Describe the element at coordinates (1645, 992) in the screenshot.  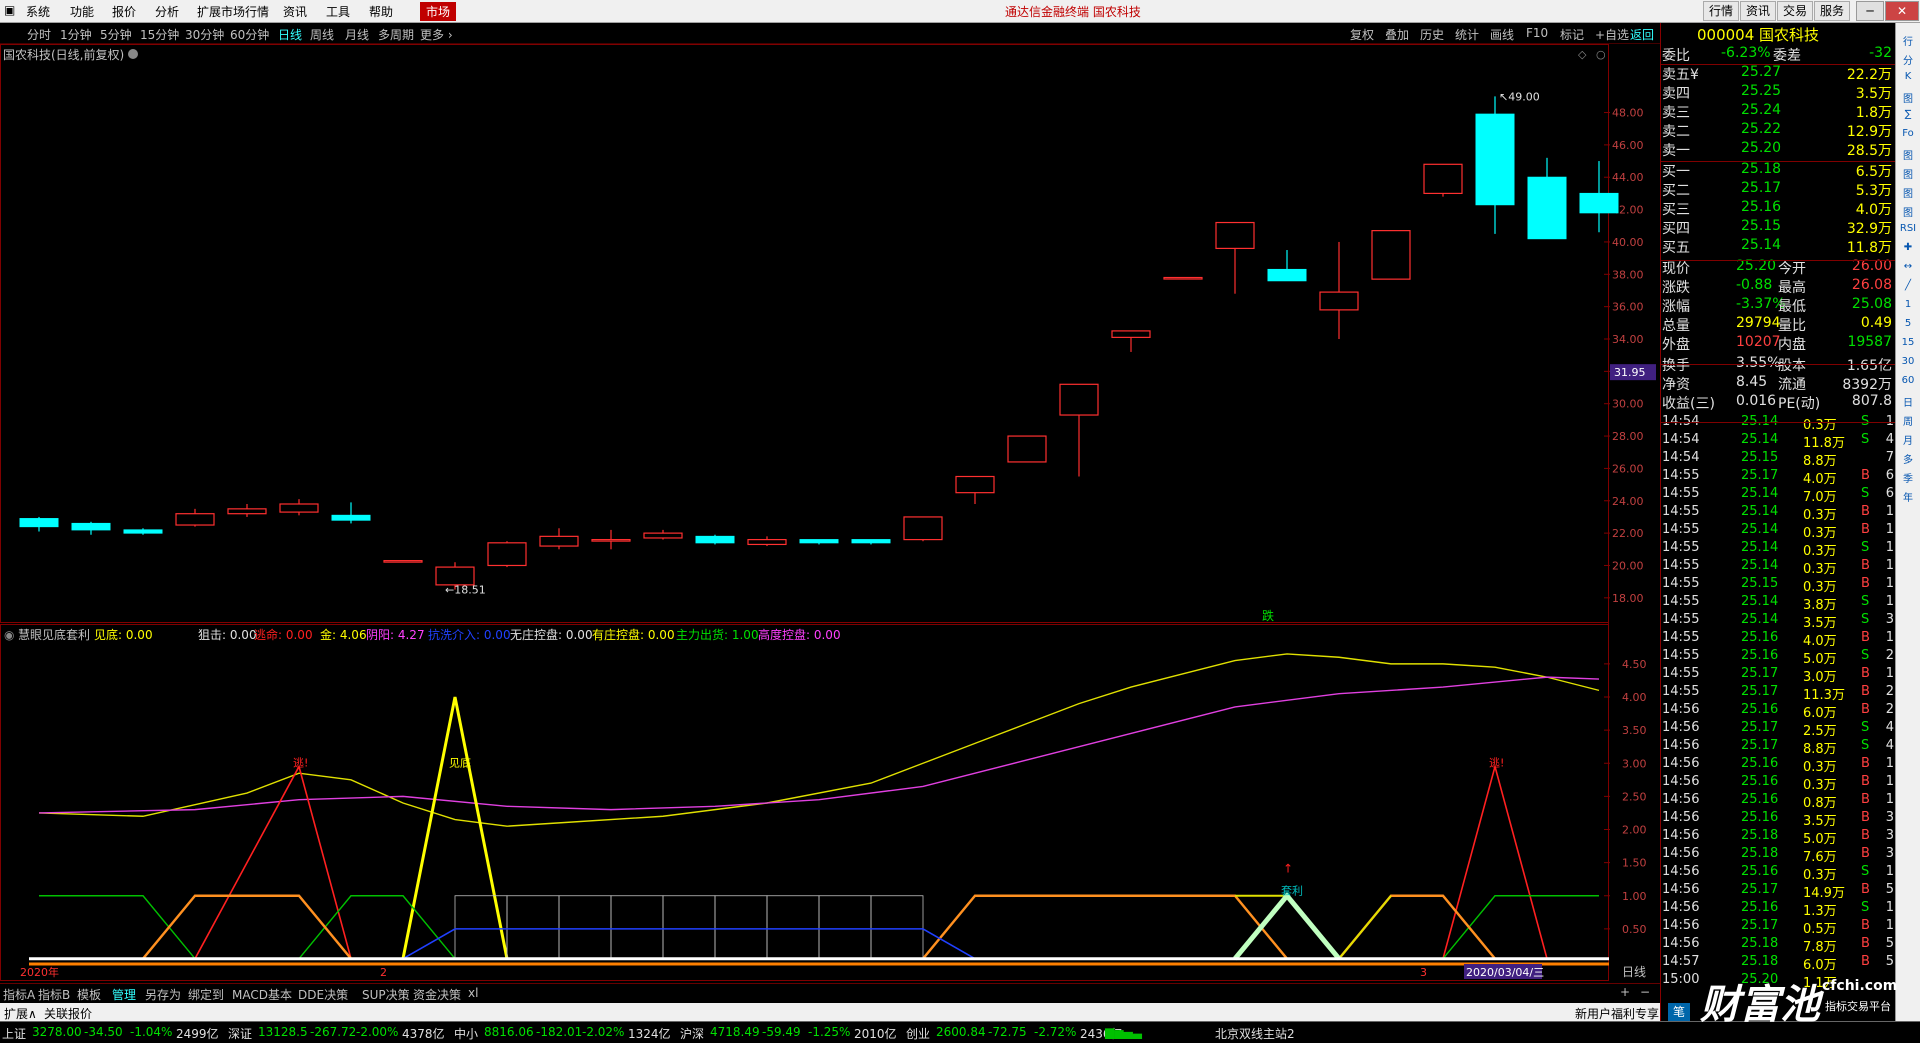
I see `zoom-out-icon: −` at that location.